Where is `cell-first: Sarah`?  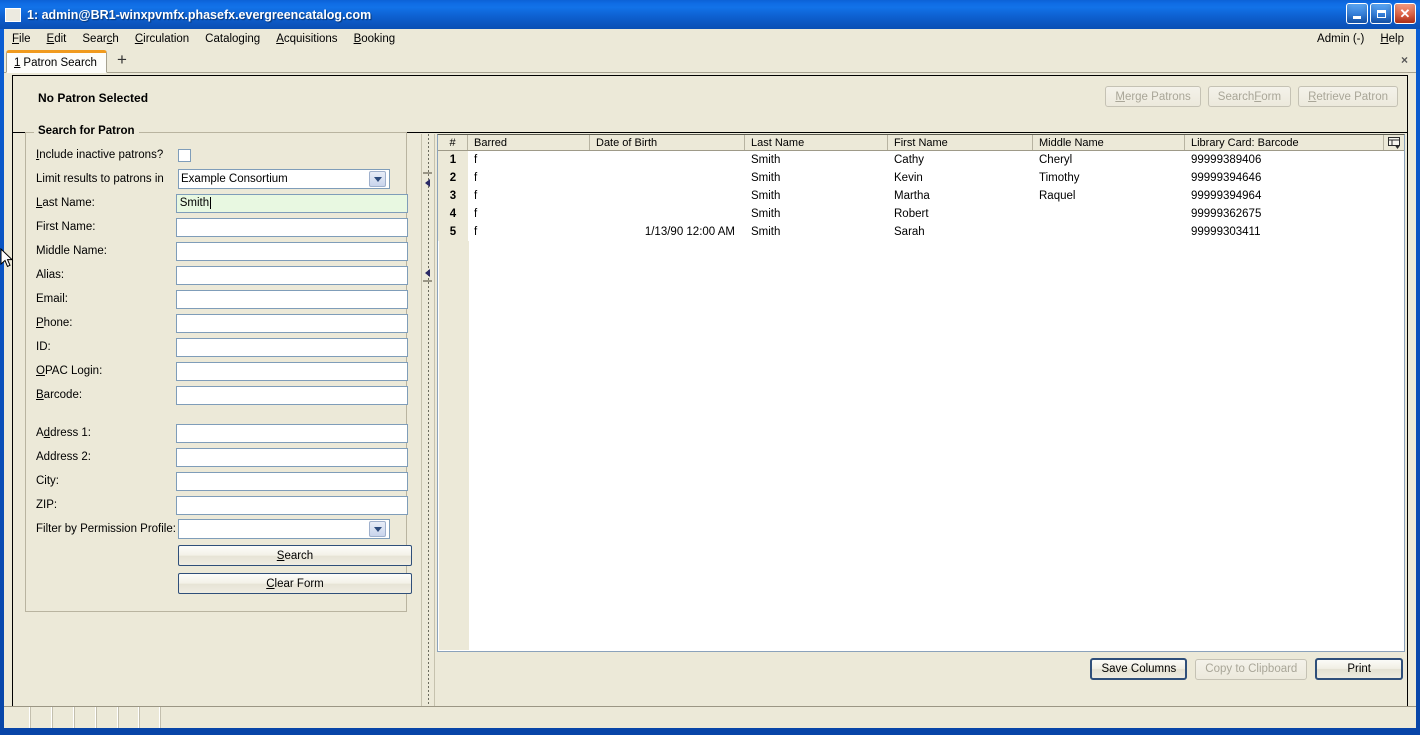
cell-first: Sarah is located at coordinates (909, 232).